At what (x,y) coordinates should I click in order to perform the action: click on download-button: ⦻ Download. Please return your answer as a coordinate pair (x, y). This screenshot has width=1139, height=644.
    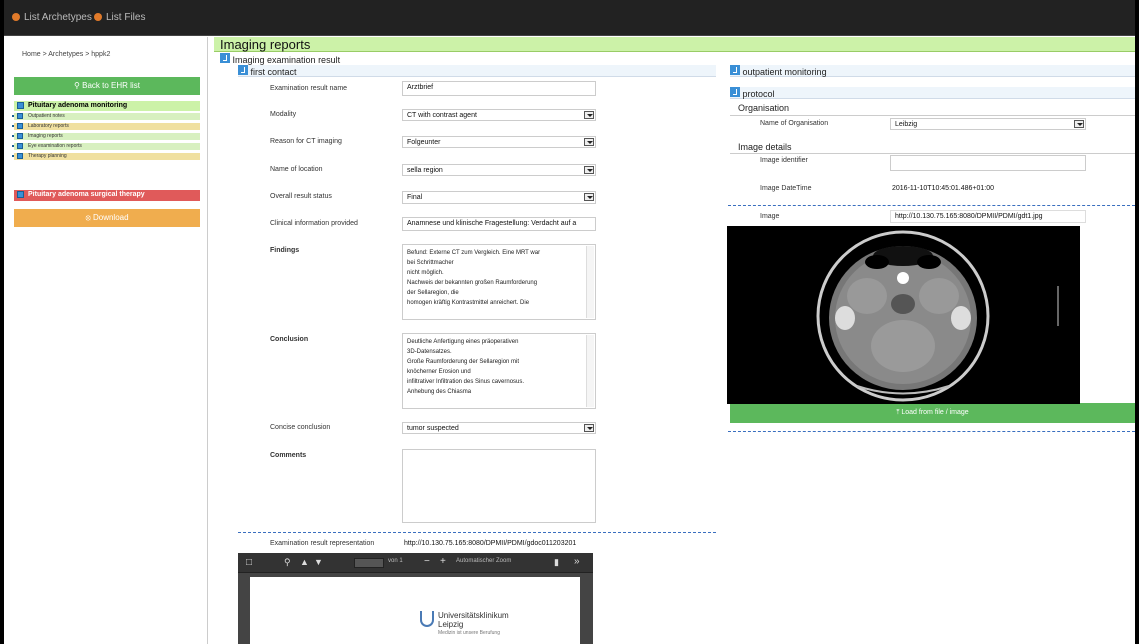
    Looking at the image, I should click on (107, 218).